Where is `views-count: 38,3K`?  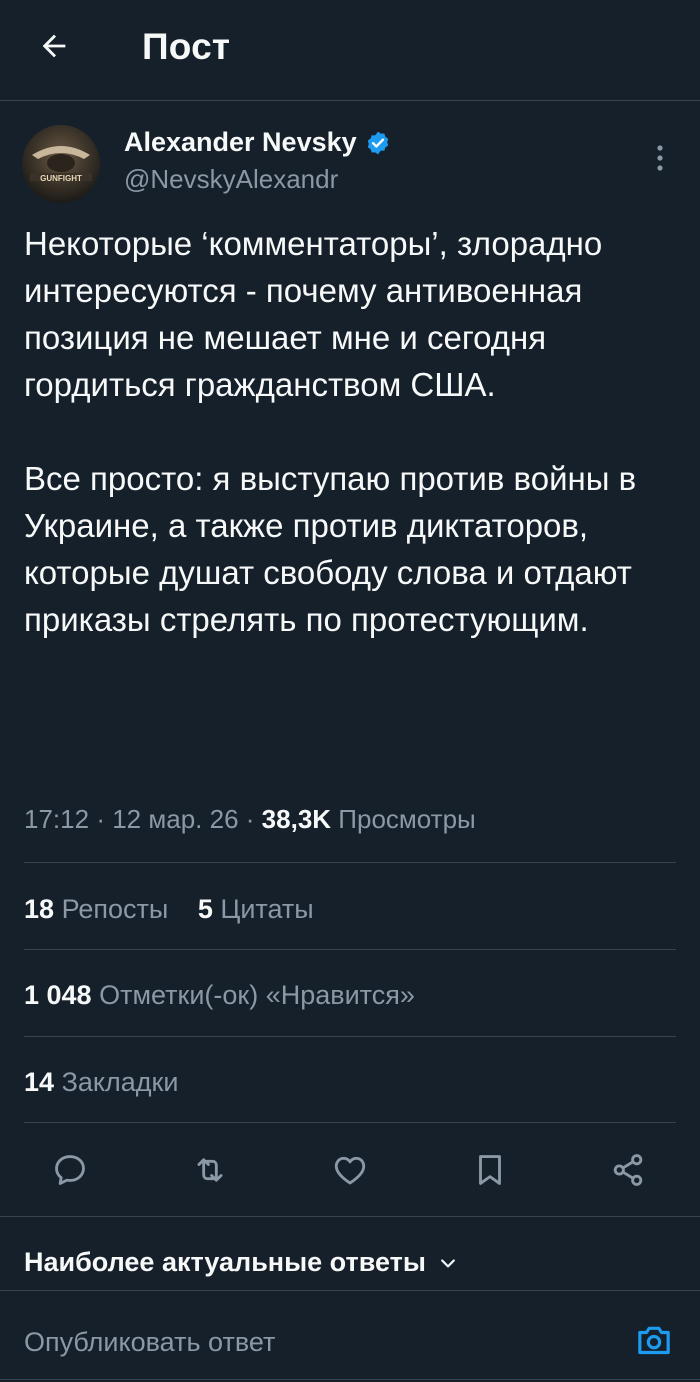
views-count: 38,3K is located at coordinates (296, 819).